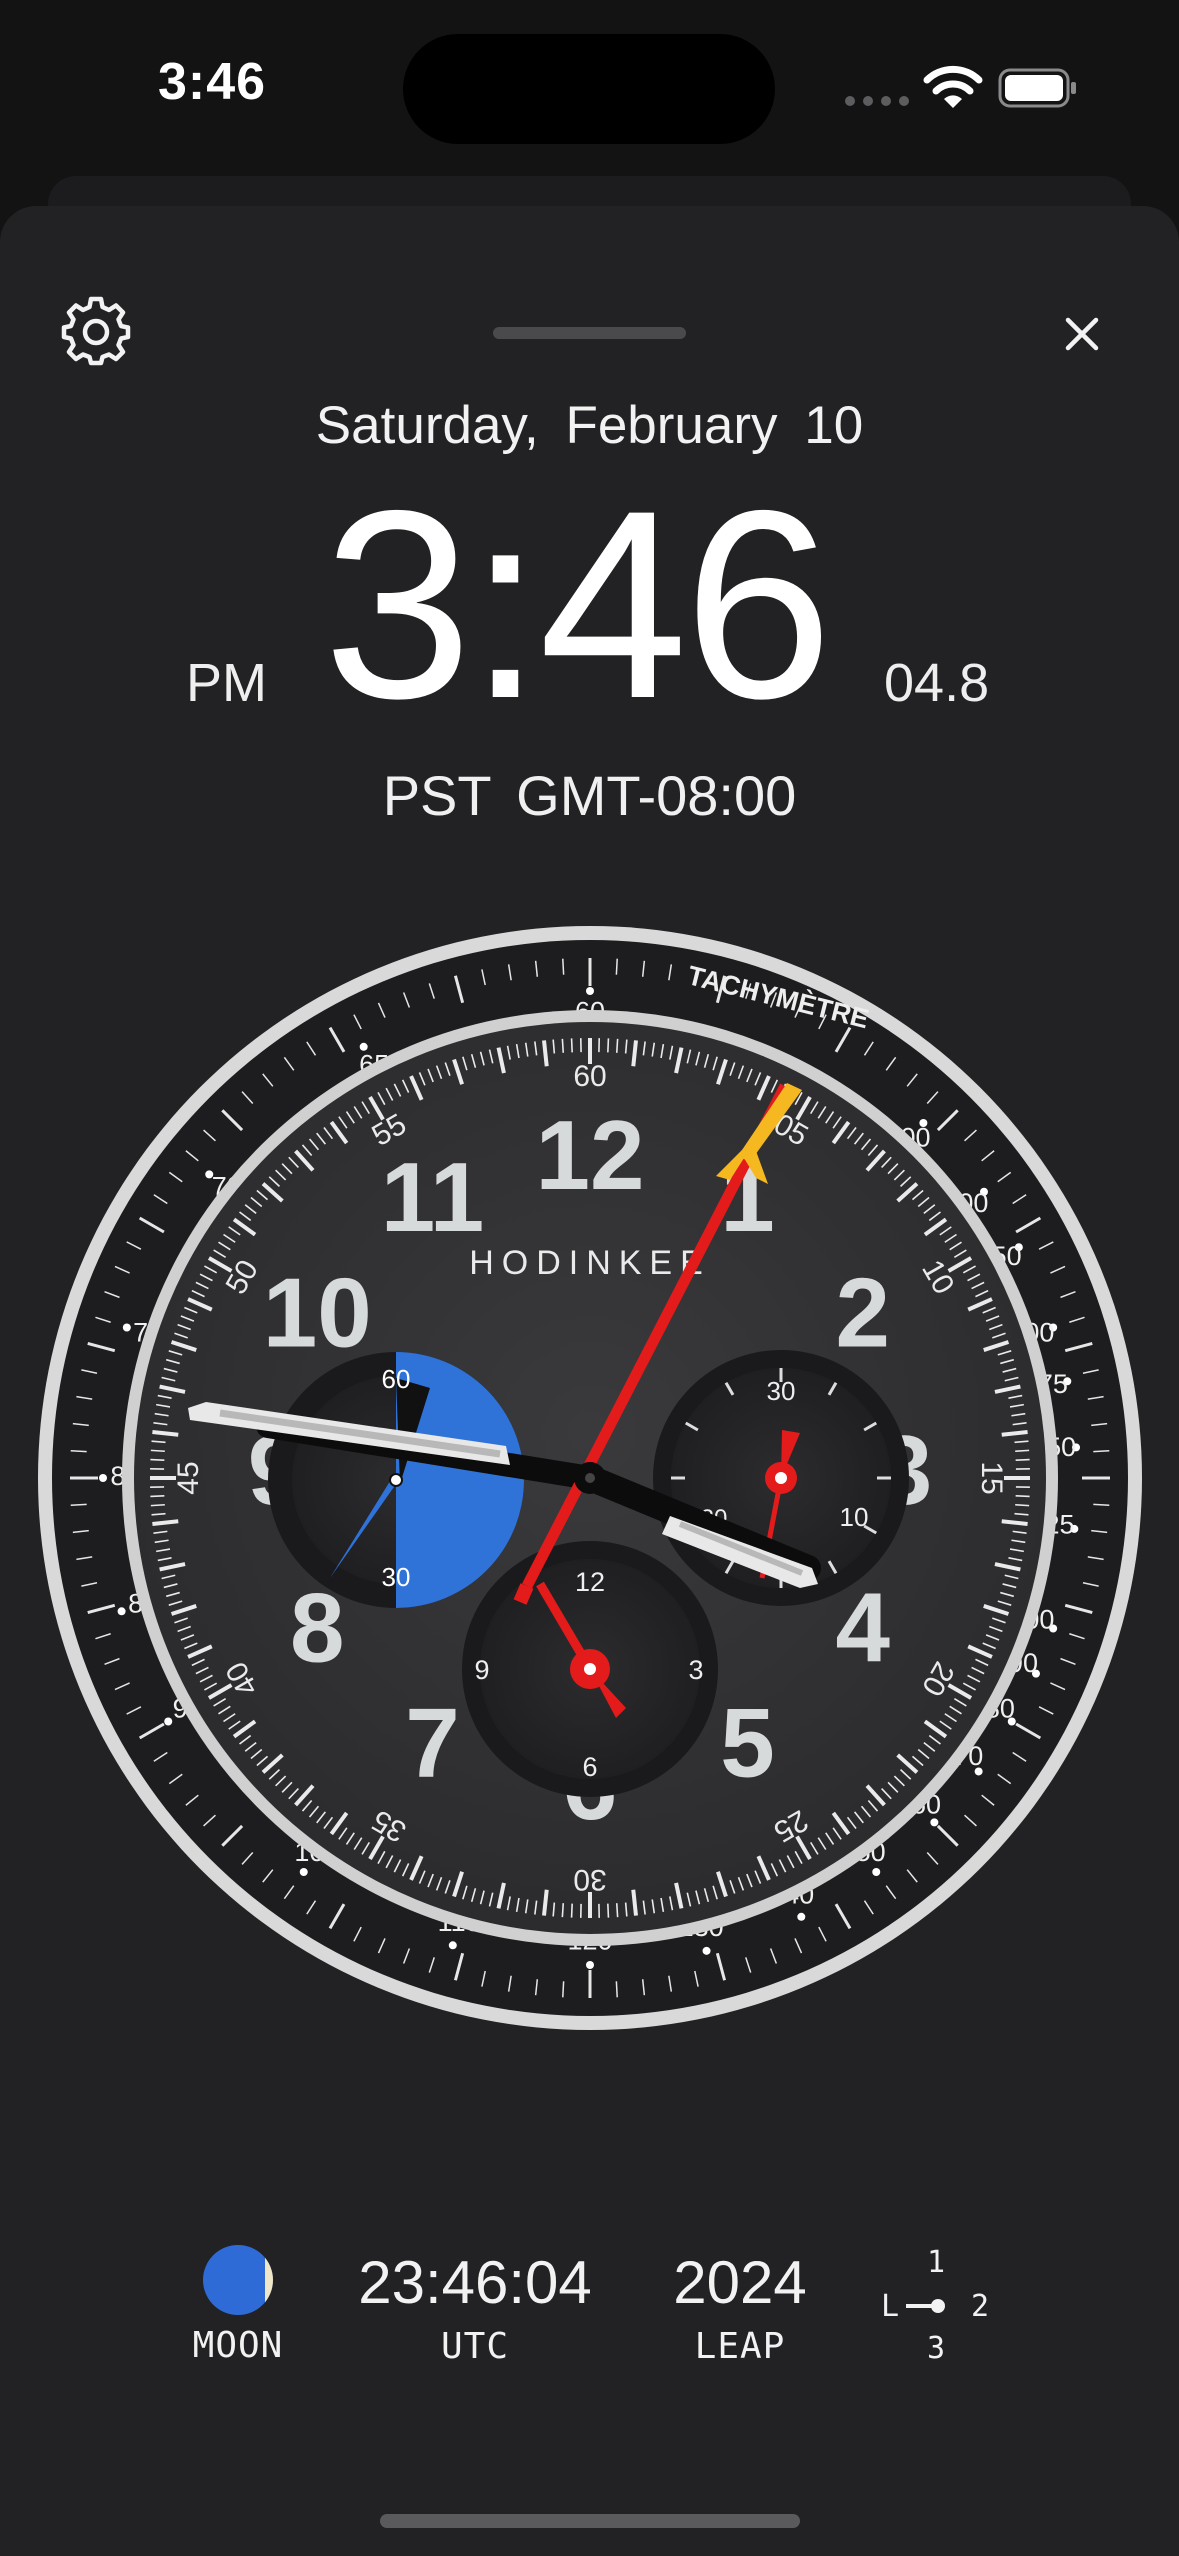  I want to click on left-subdial-label: 30, so click(396, 1577).